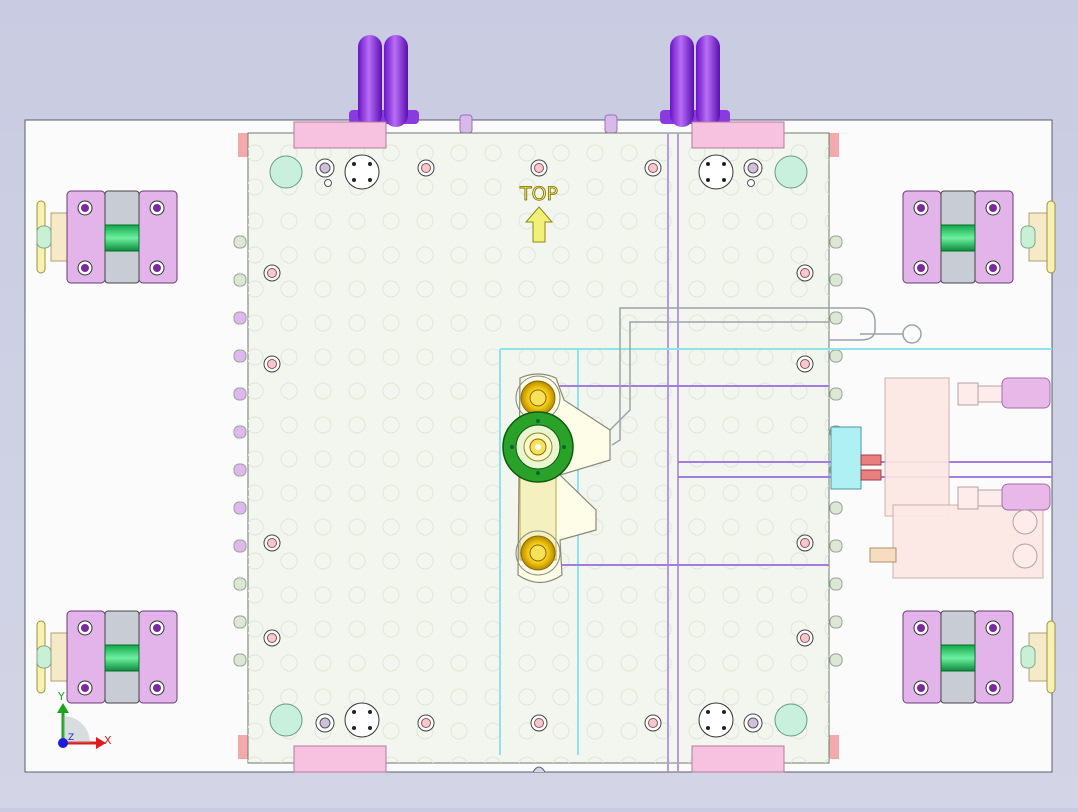 The image size is (1078, 812). Describe the element at coordinates (738, 135) in the screenshot. I see `guide-block-top-right` at that location.